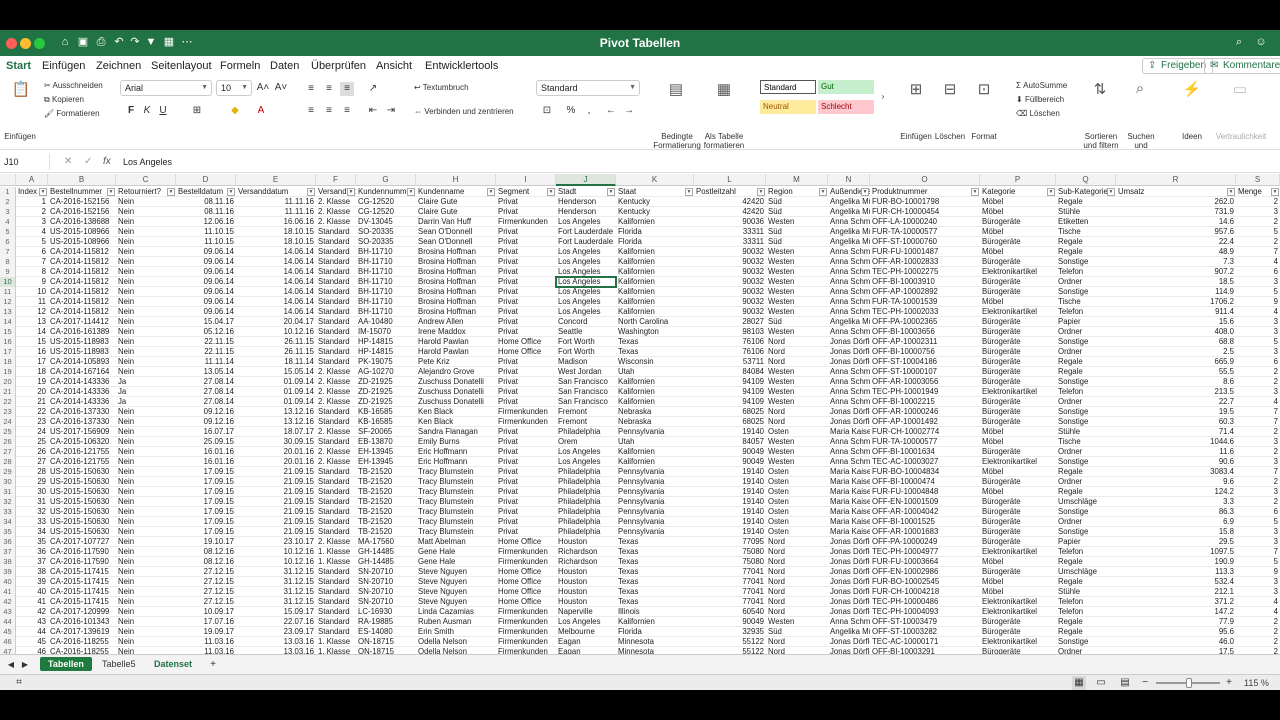 This screenshot has height=720, width=1280. I want to click on cell: OFF-BI-10000474, so click(925, 482).